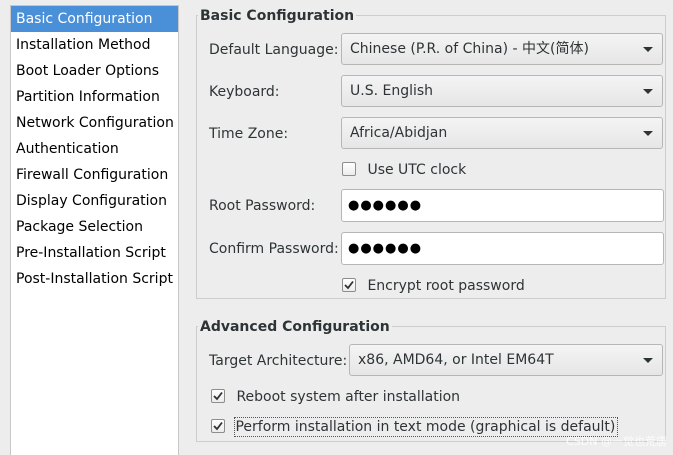  I want to click on target-architecture-dropdown: x86, AMD64, or Intel EM64T, so click(506, 360).